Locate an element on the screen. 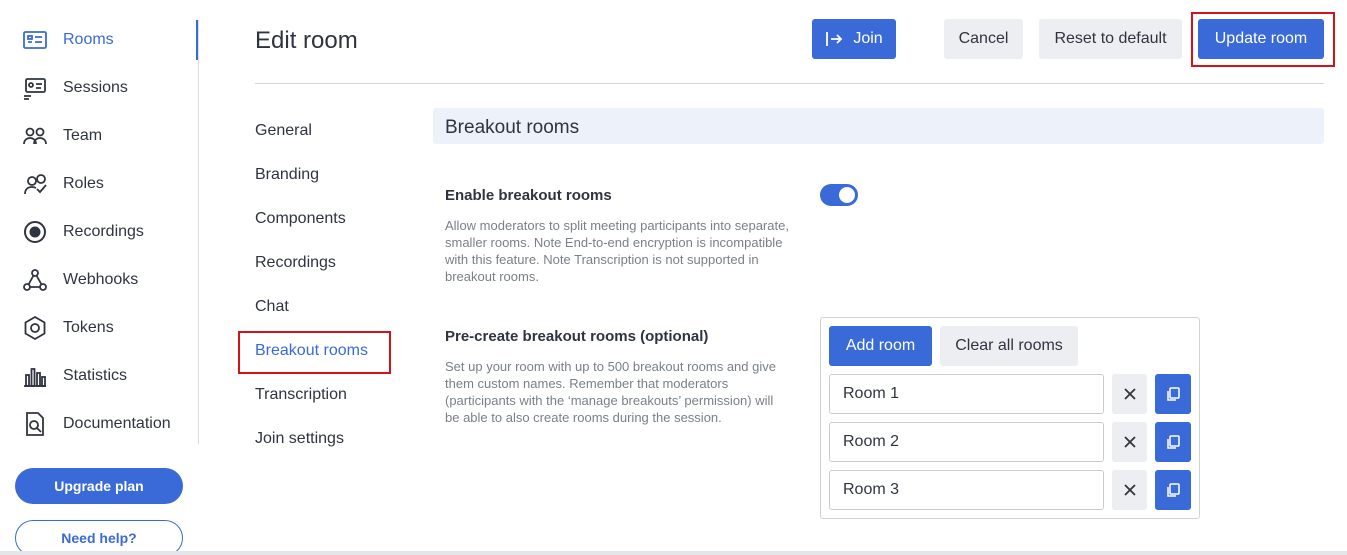 This screenshot has width=1347, height=555. settings-tab-join-settings: Join settings is located at coordinates (299, 439).